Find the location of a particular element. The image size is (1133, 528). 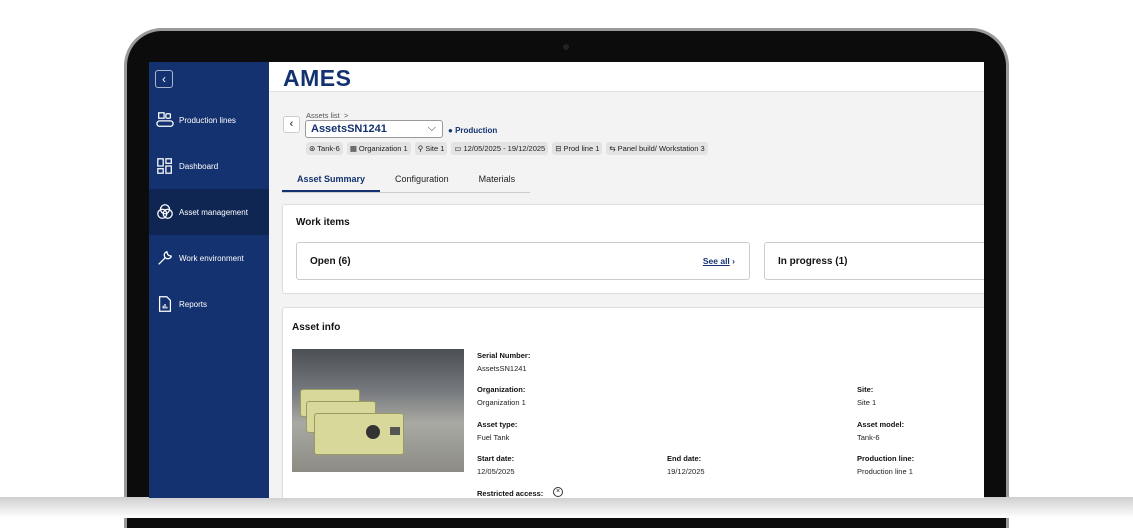

breadcrumb: Assets list > is located at coordinates (327, 115).